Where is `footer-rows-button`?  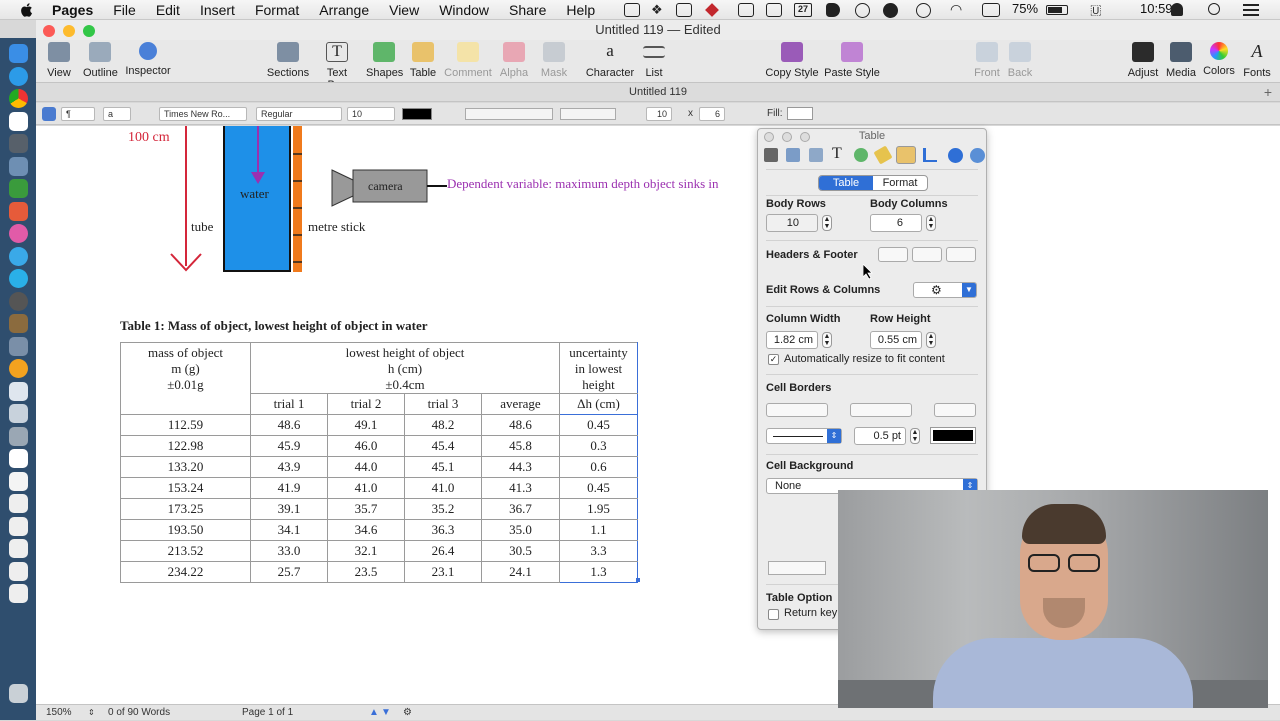
footer-rows-button is located at coordinates (961, 254).